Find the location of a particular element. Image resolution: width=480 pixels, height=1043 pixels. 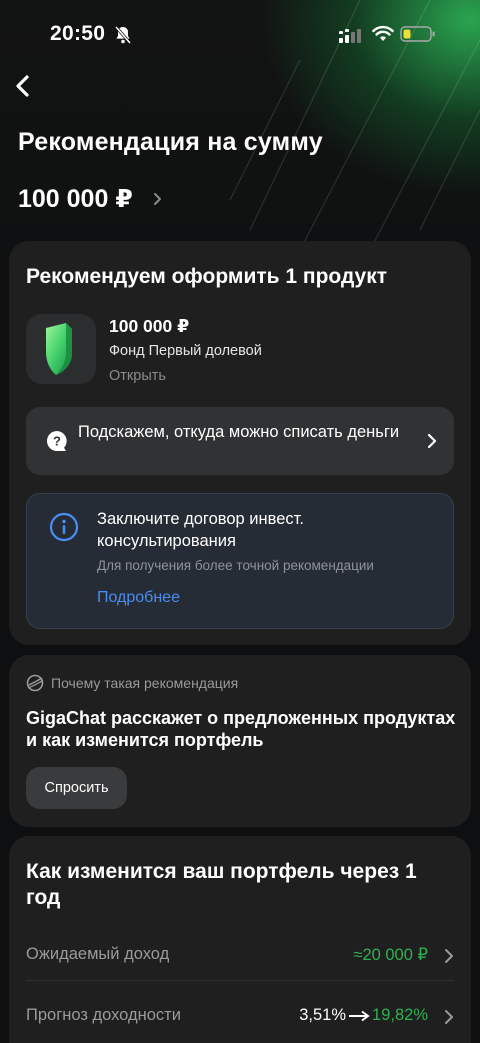

ask-button: Спросить is located at coordinates (76, 788).